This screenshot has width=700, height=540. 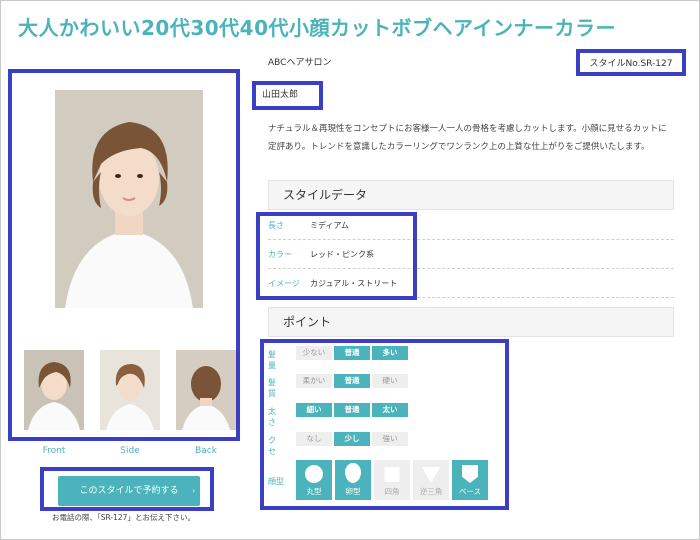 I want to click on face-shape-options: 丸型 卵型 四角 逆三角 ベース, so click(x=392, y=480).